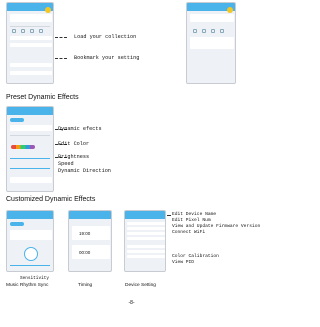 The width and height of the screenshot is (320, 327). Describe the element at coordinates (42, 97) in the screenshot. I see `section-title-preset: Preset Dynamic Effects` at that location.